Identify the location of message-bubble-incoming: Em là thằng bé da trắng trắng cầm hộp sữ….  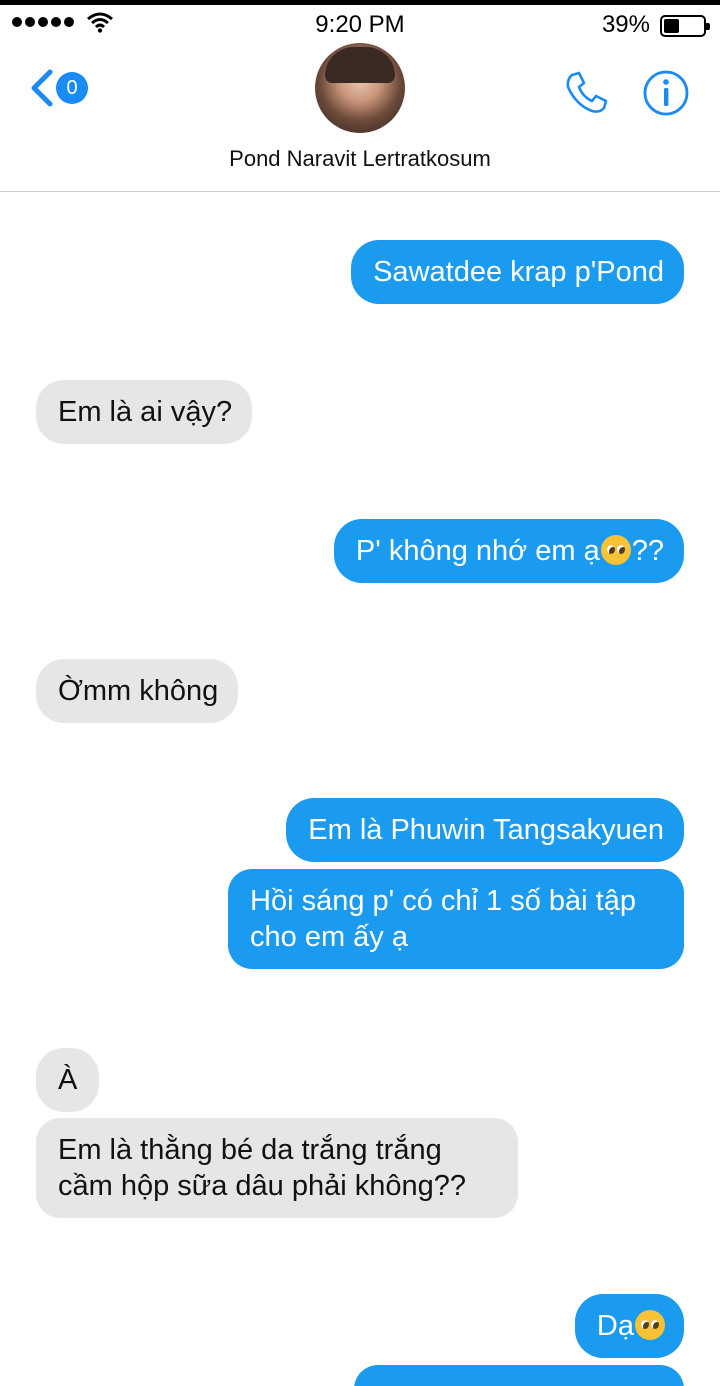
(277, 1168).